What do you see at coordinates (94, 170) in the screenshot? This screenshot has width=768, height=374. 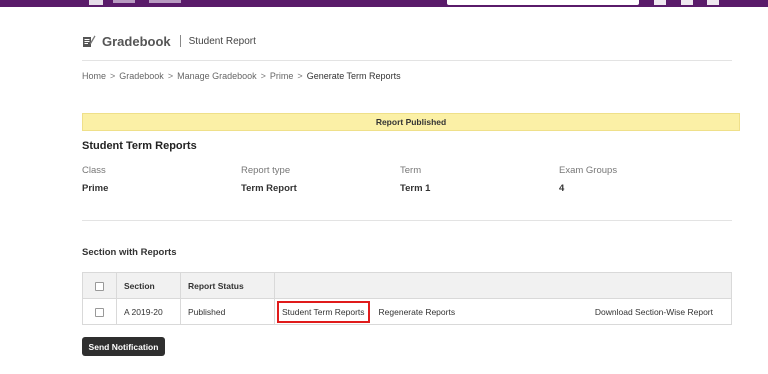 I see `class-label: Class` at bounding box center [94, 170].